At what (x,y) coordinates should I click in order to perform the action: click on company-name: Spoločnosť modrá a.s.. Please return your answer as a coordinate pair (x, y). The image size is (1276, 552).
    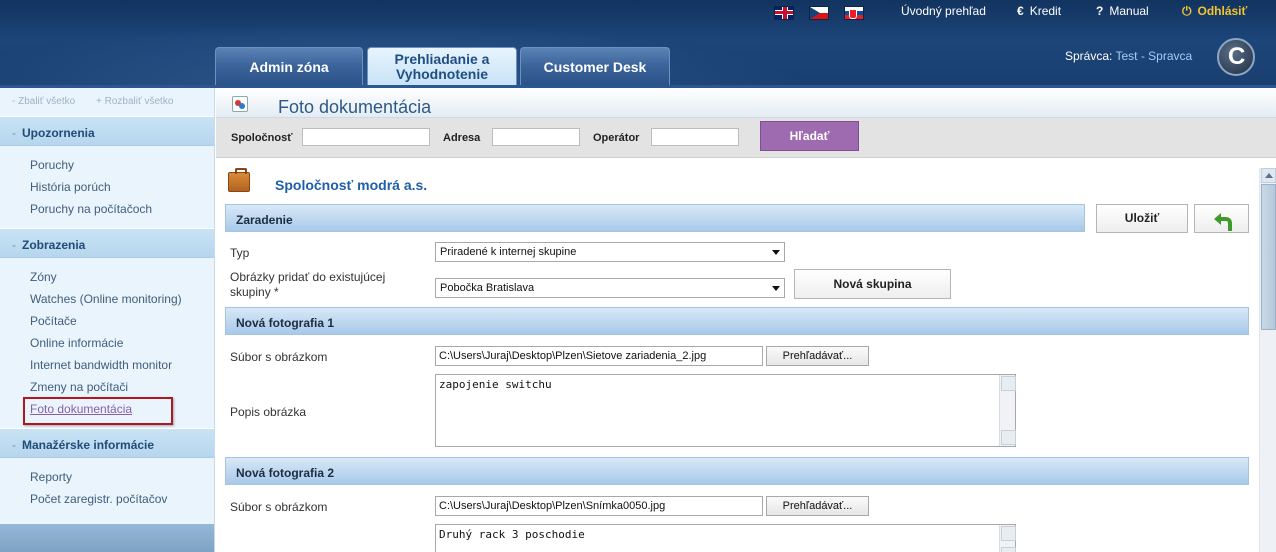
    Looking at the image, I should click on (351, 185).